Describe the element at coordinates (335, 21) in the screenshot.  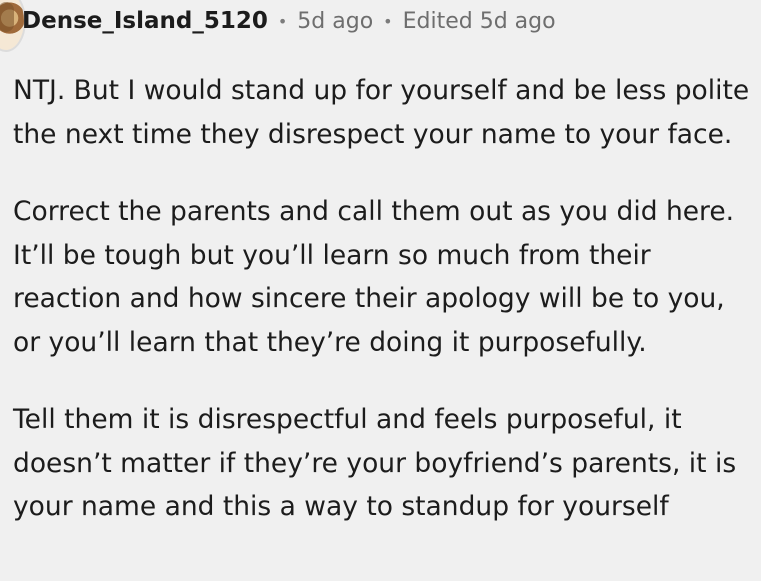
I see `post-timestamp: 5d ago` at that location.